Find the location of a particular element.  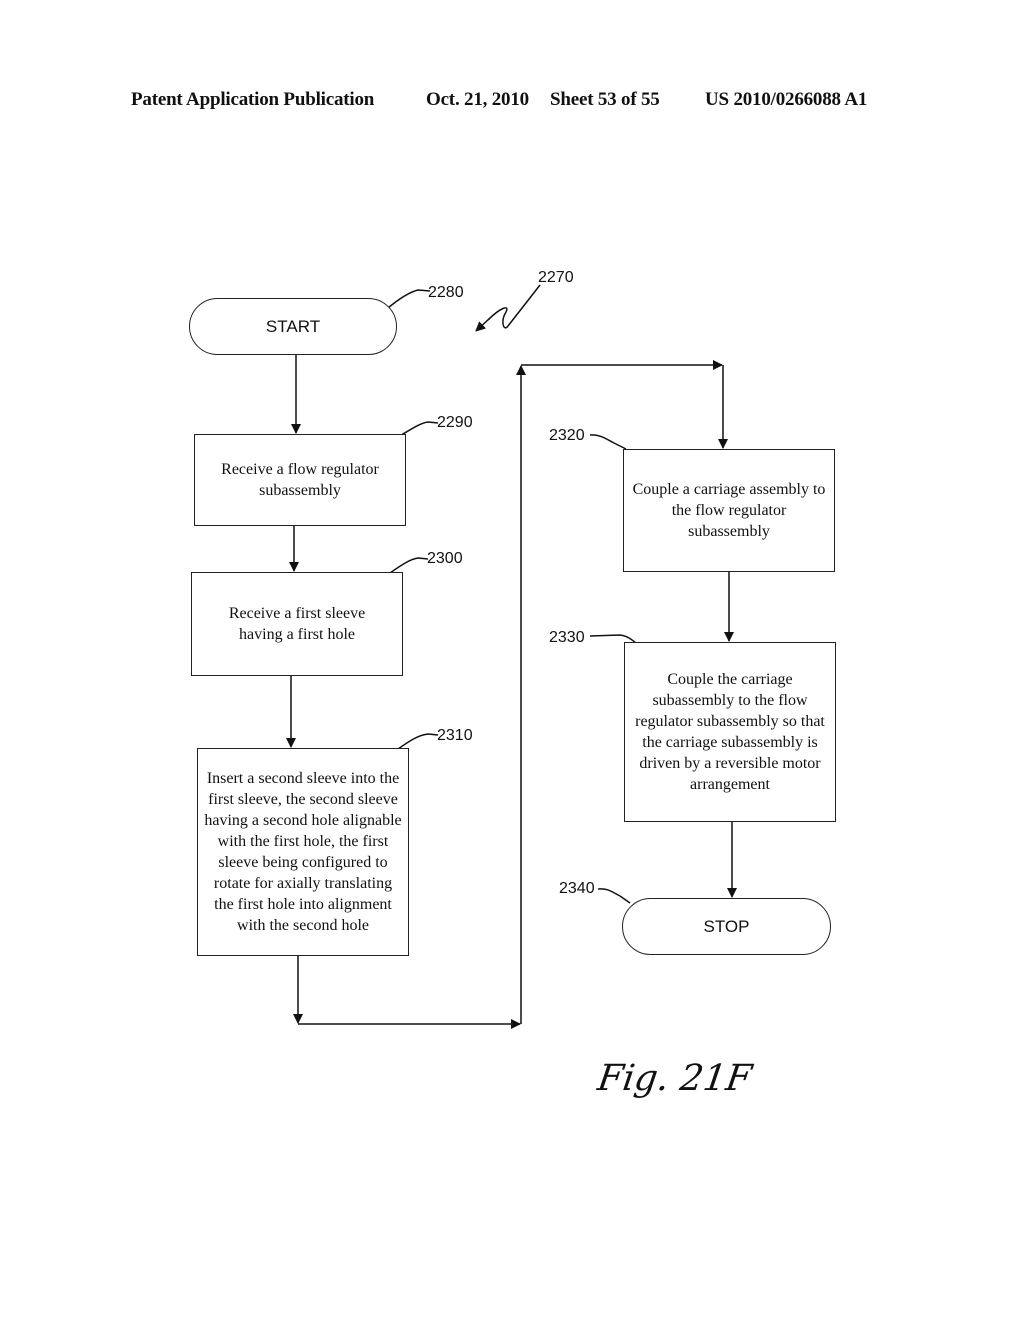

ref-2310: 2310 is located at coordinates (455, 735).